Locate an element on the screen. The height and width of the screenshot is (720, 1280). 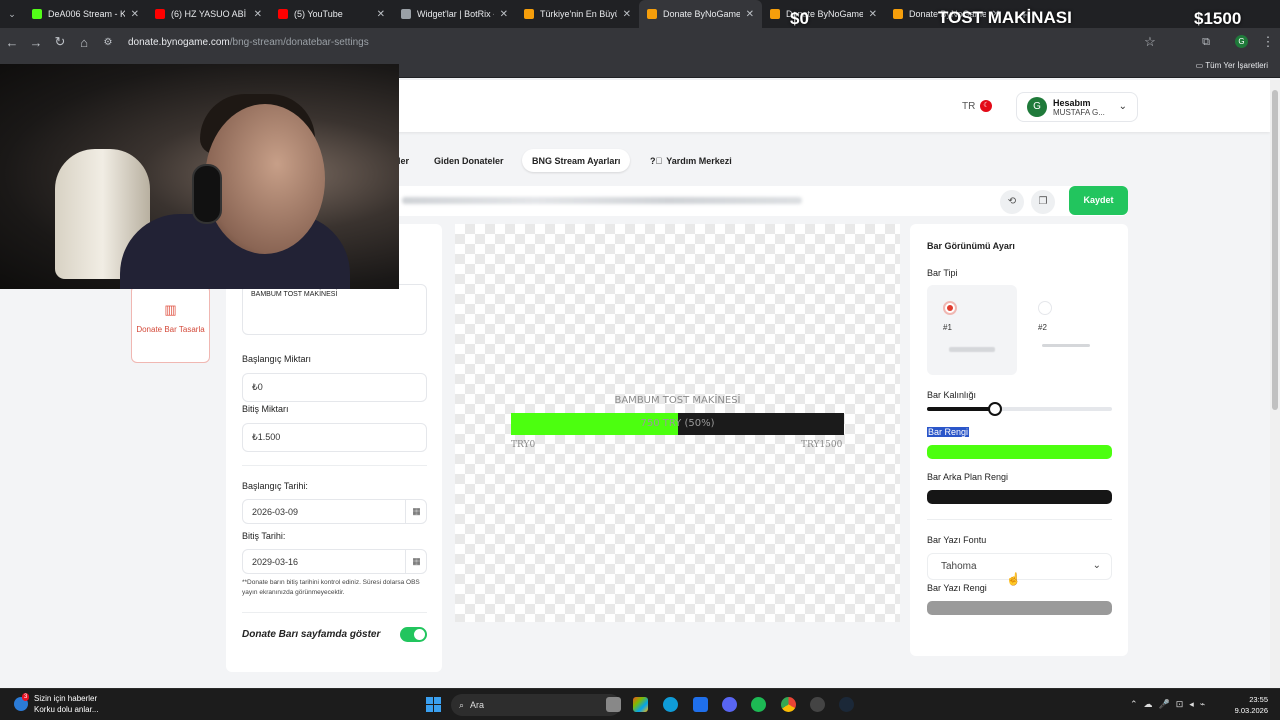
account-menu: G Hesabım MUSTAFA G... ⌄ is located at coordinates (1077, 107).